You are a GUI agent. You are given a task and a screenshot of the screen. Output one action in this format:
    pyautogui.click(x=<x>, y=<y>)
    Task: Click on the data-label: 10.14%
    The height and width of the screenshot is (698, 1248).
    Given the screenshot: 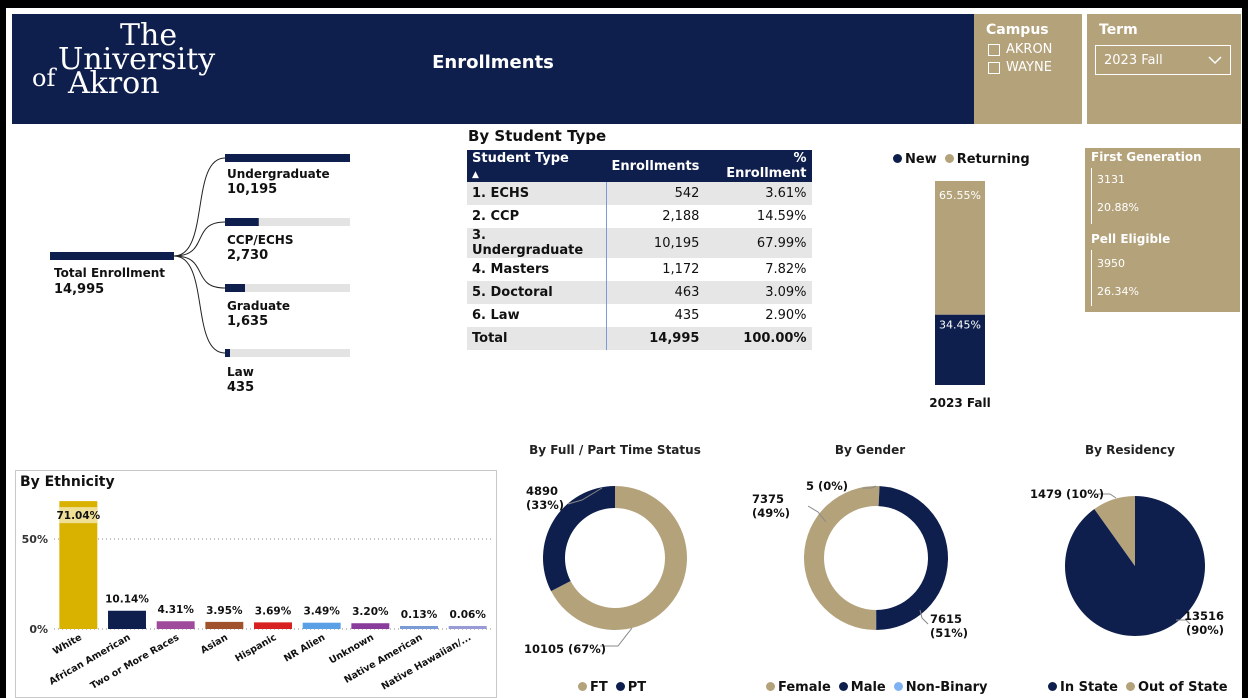 What is the action you would take?
    pyautogui.click(x=127, y=600)
    